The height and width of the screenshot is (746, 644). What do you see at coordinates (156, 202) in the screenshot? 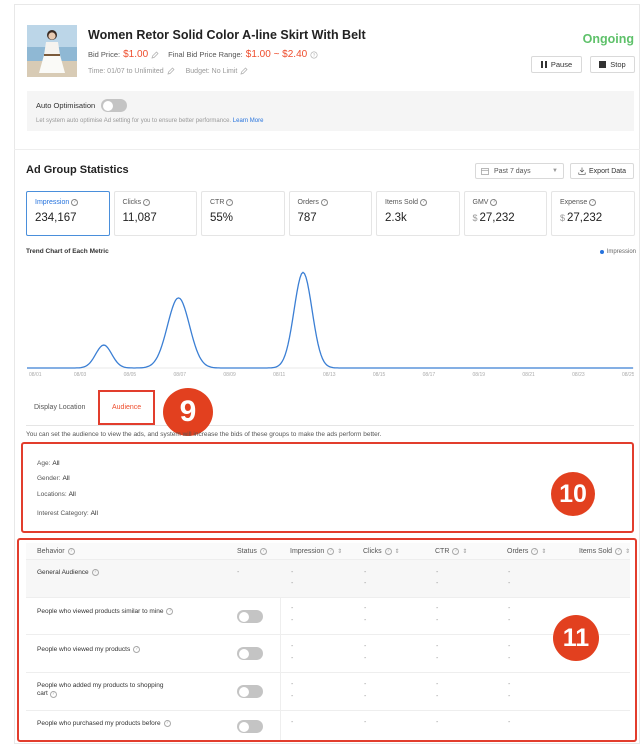
I see `metric-label: Clicks?` at bounding box center [156, 202].